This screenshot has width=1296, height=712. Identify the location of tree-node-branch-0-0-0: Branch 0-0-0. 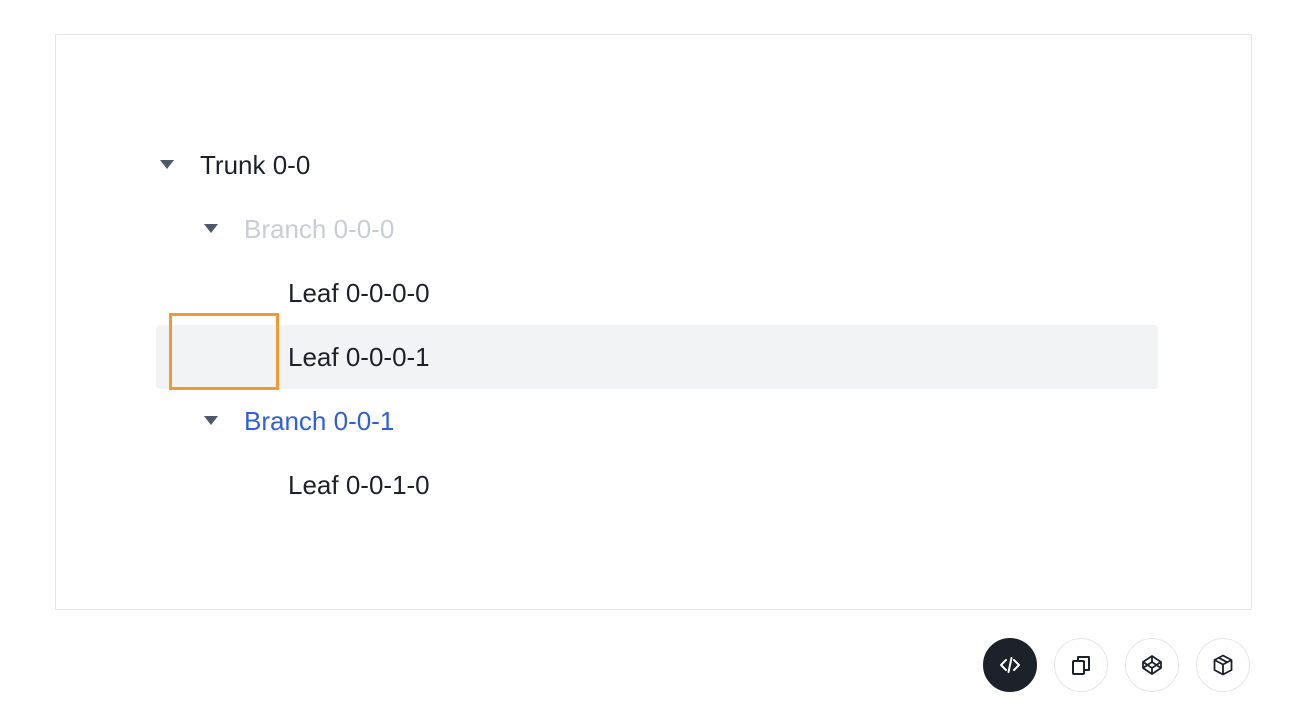
(657, 229).